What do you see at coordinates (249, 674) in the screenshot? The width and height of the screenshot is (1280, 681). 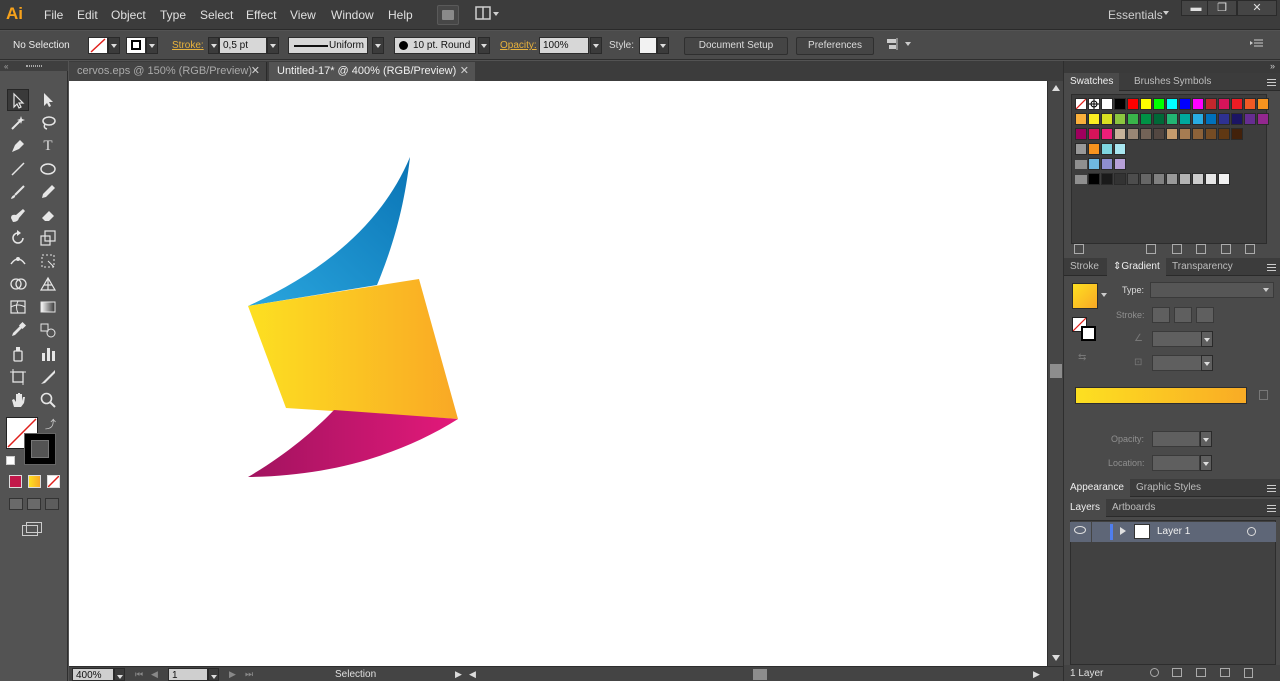 I see `last-artboard-icon: ⏭` at bounding box center [249, 674].